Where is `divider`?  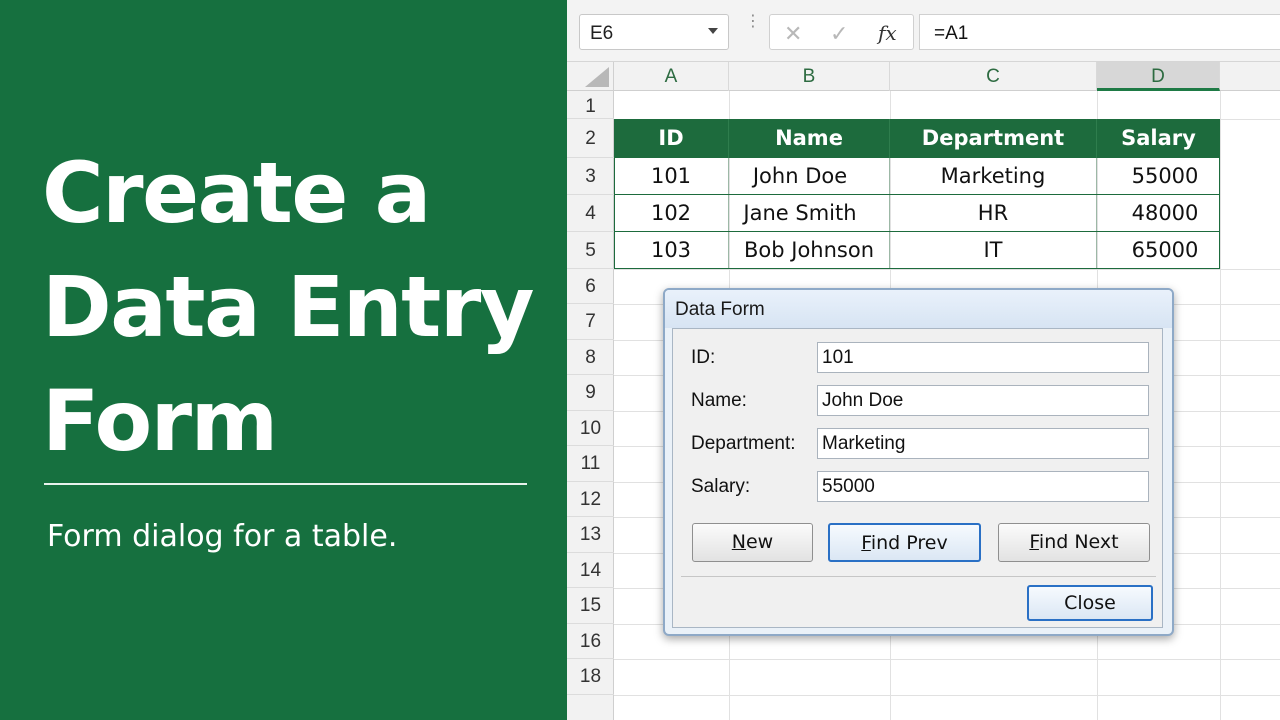 divider is located at coordinates (285, 484).